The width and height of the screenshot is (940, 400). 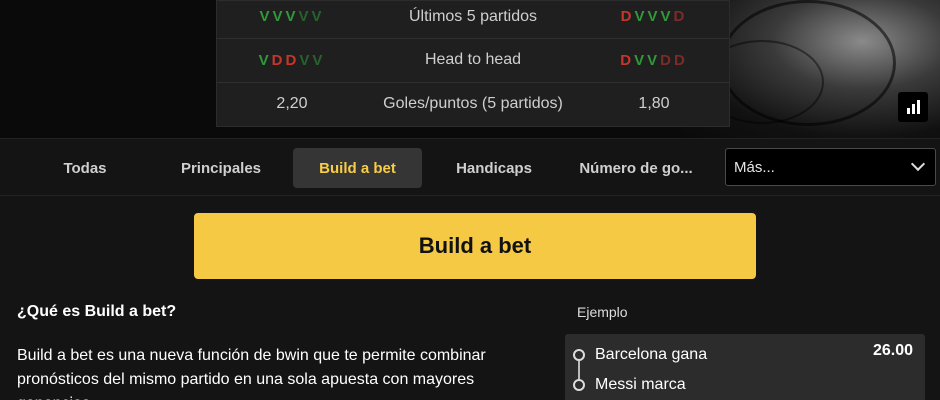 I want to click on home-goals-value: 2,20, so click(x=292, y=103).